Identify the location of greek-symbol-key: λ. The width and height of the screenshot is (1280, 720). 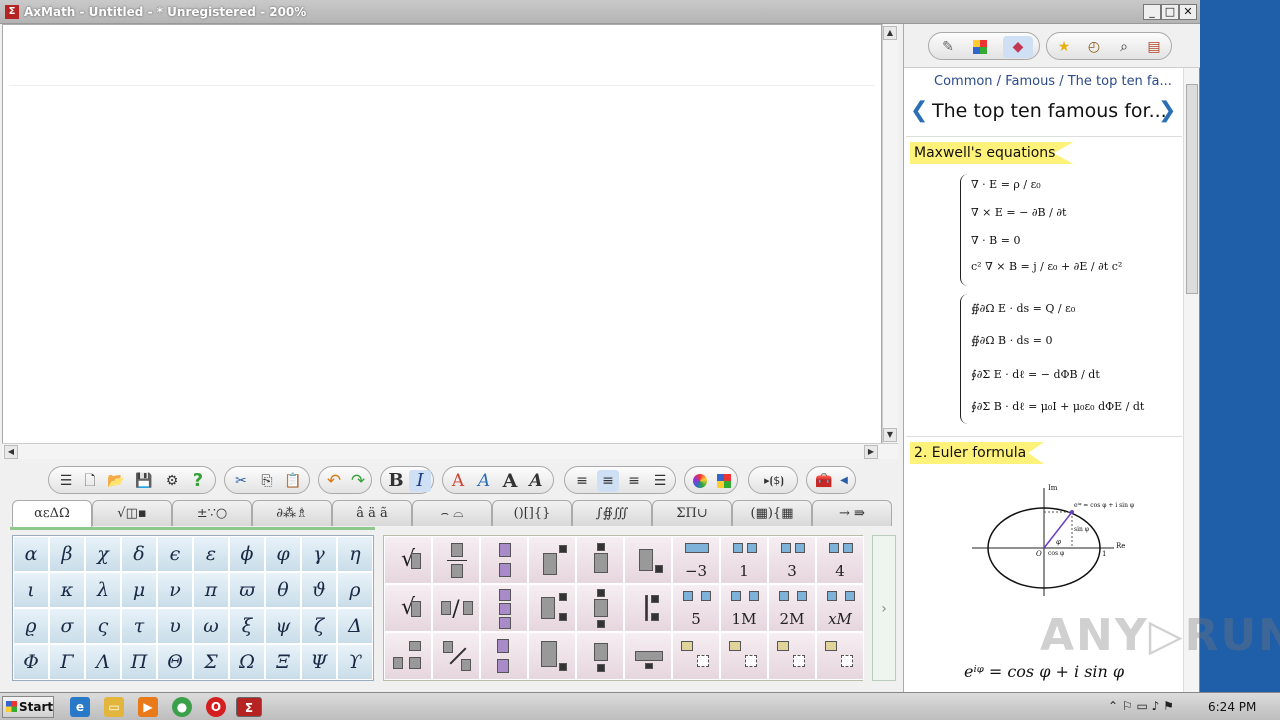
(103, 590).